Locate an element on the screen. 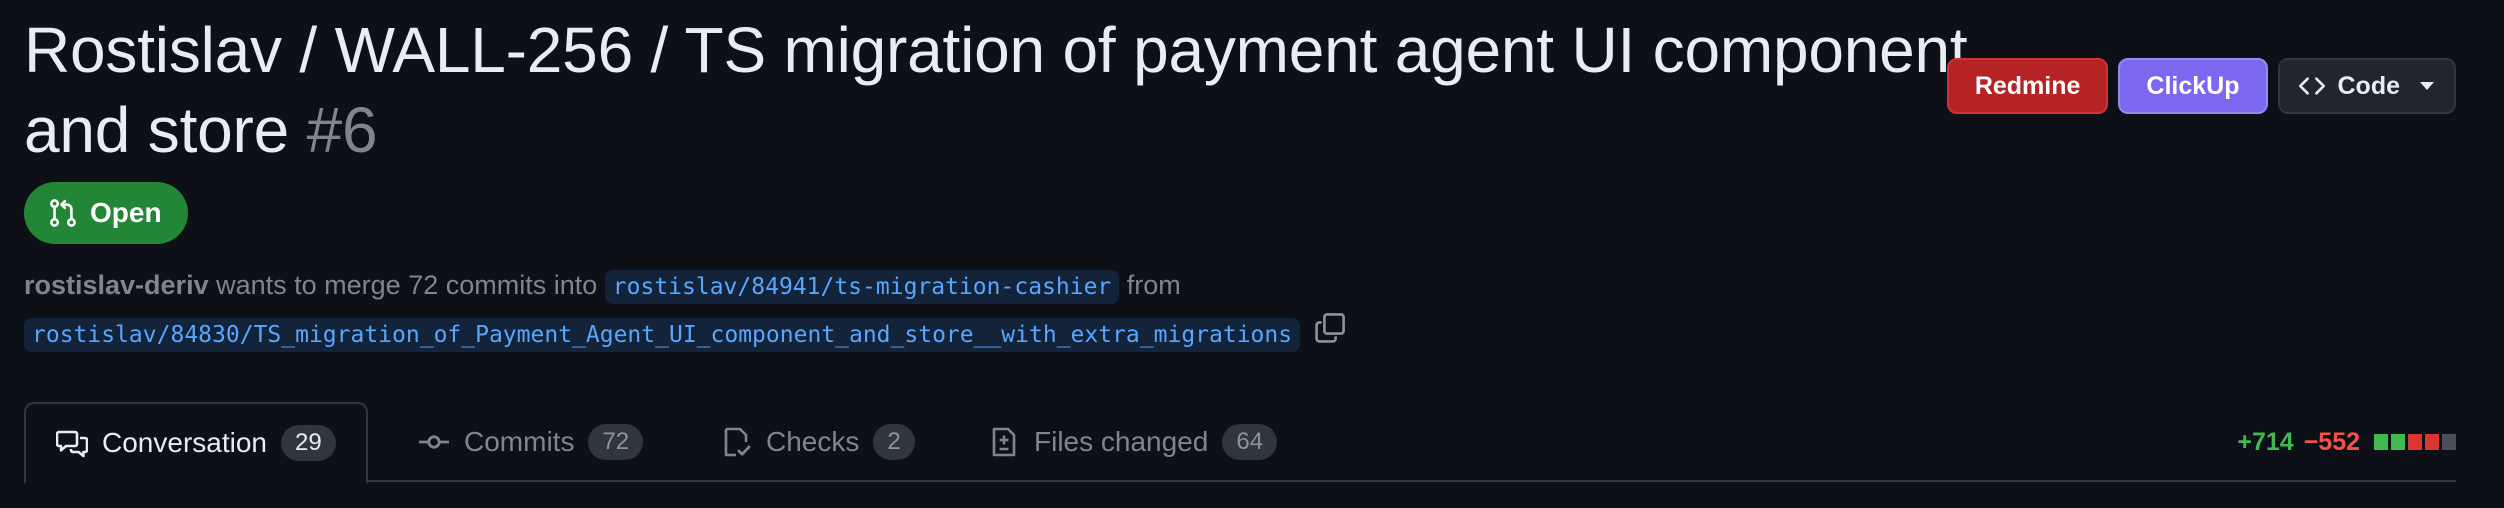 This screenshot has height=508, width=2504. clickup-button: ClickUp is located at coordinates (2193, 86).